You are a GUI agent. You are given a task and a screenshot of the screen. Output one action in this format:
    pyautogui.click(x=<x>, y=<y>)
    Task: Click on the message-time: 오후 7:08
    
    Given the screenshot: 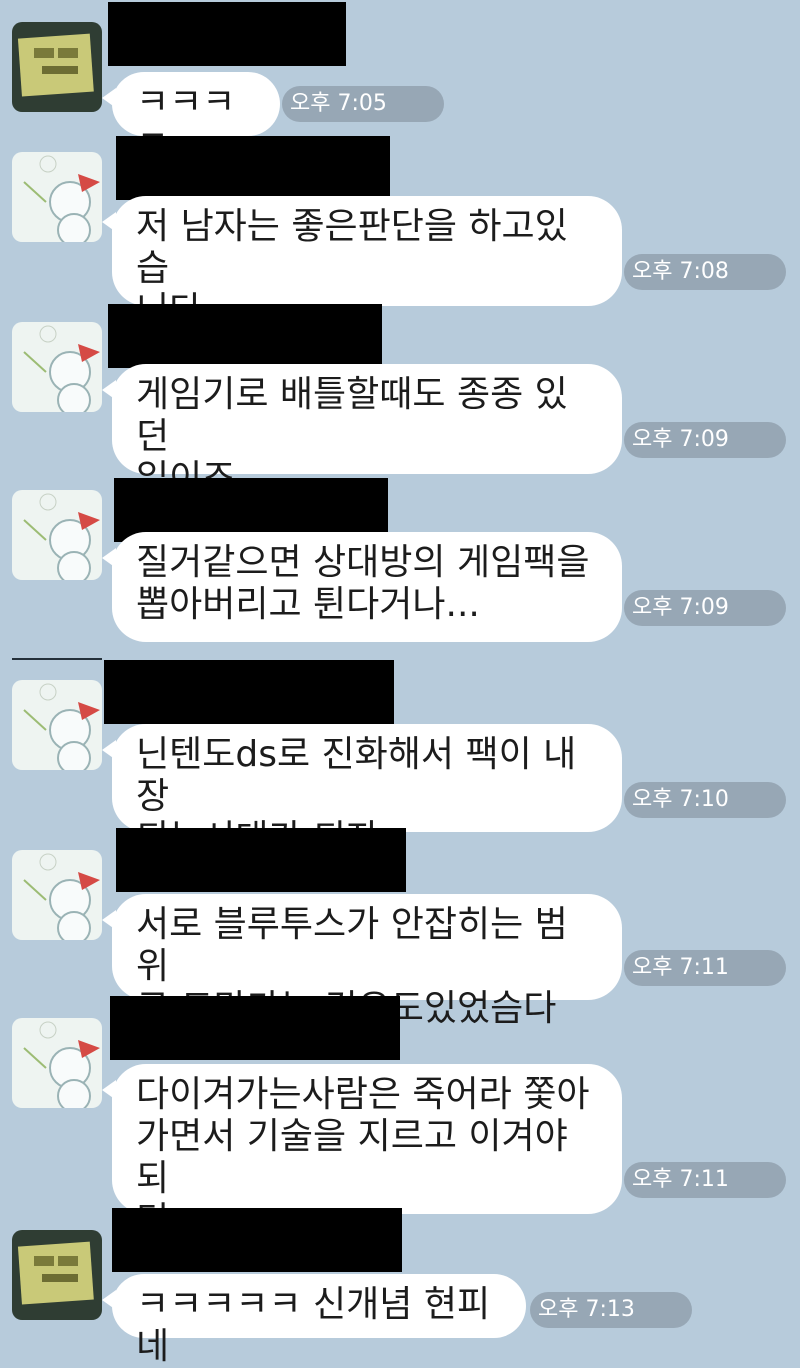 What is the action you would take?
    pyautogui.click(x=705, y=272)
    